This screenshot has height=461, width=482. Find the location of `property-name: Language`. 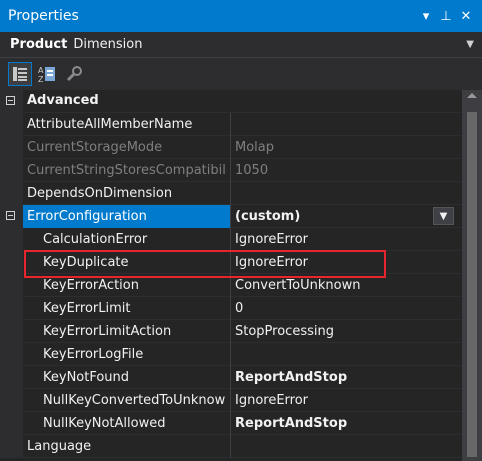

property-name: Language is located at coordinates (59, 446).